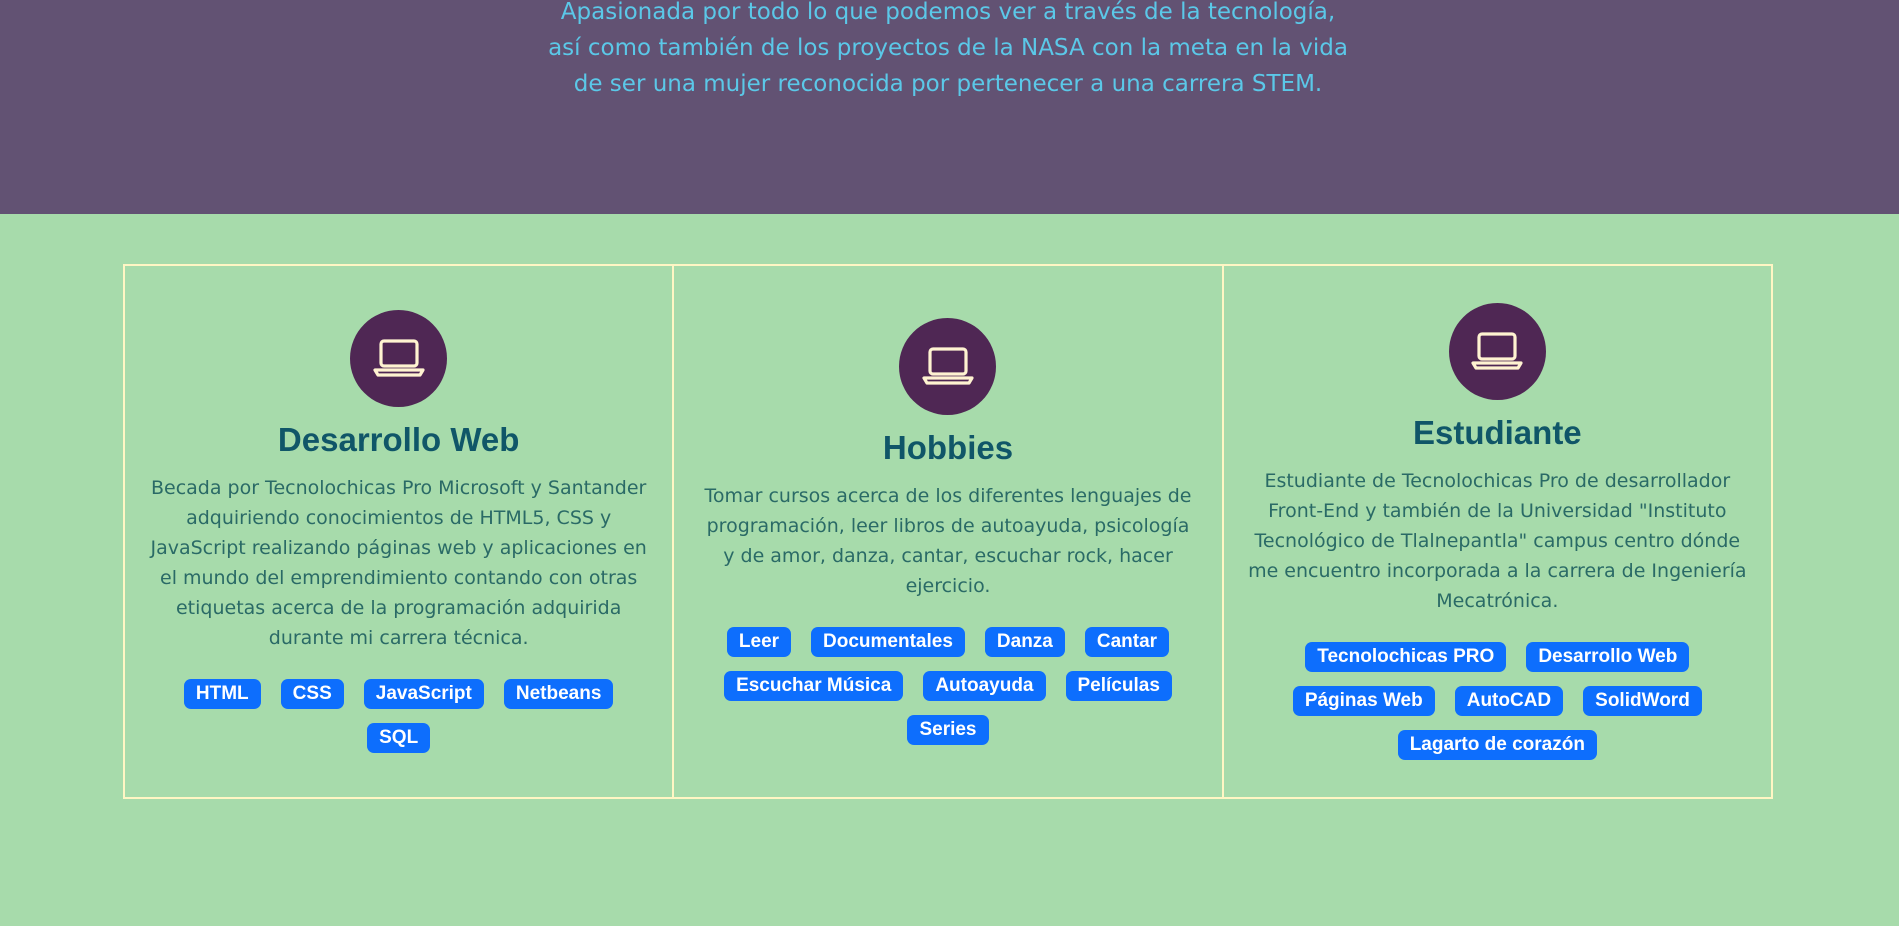 This screenshot has width=1899, height=926. Describe the element at coordinates (398, 439) in the screenshot. I see `card-title: Desarrollo Web` at that location.